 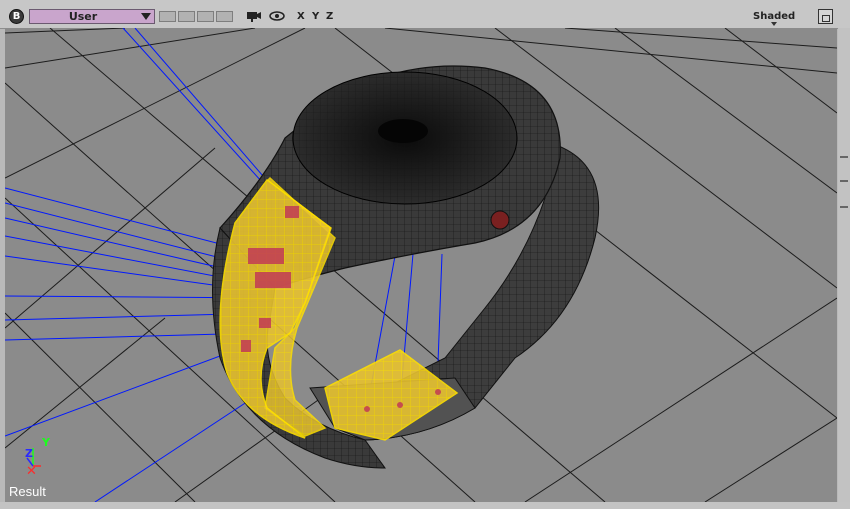 I want to click on viewport-bottom-edge, so click(x=425, y=505).